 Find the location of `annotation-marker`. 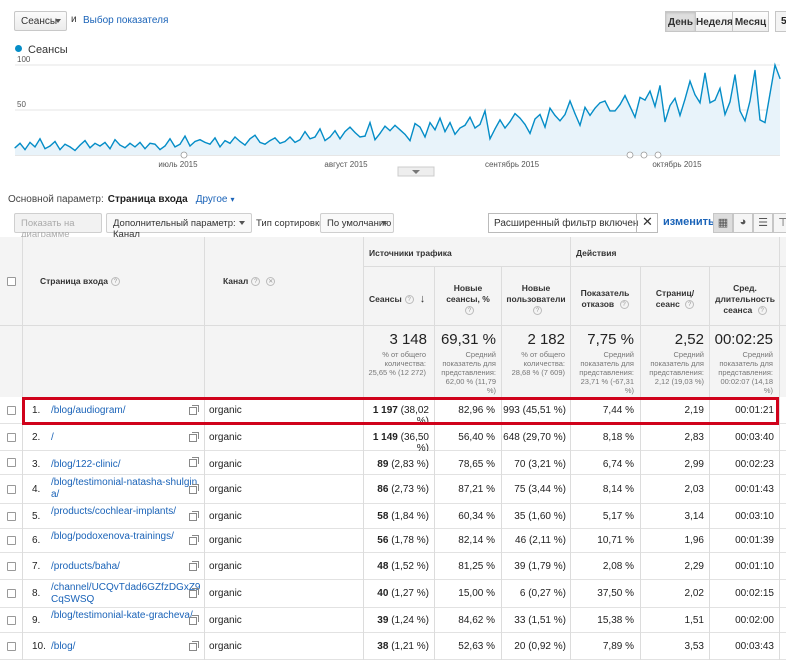

annotation-marker is located at coordinates (644, 155).